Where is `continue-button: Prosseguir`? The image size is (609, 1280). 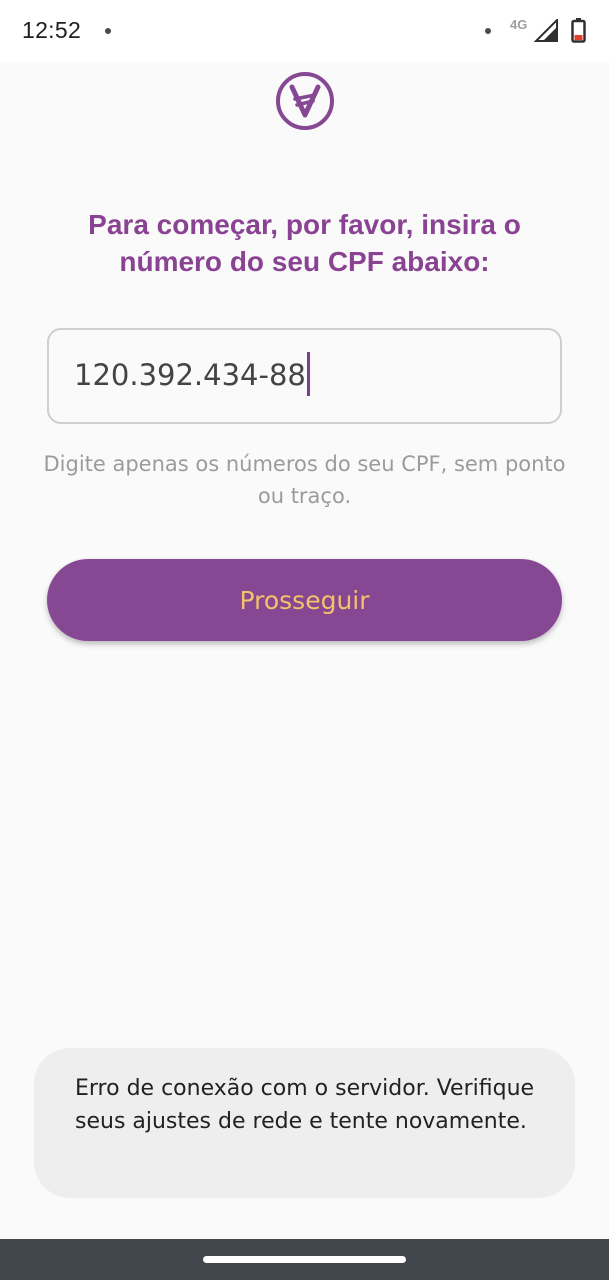
continue-button: Prosseguir is located at coordinates (304, 600).